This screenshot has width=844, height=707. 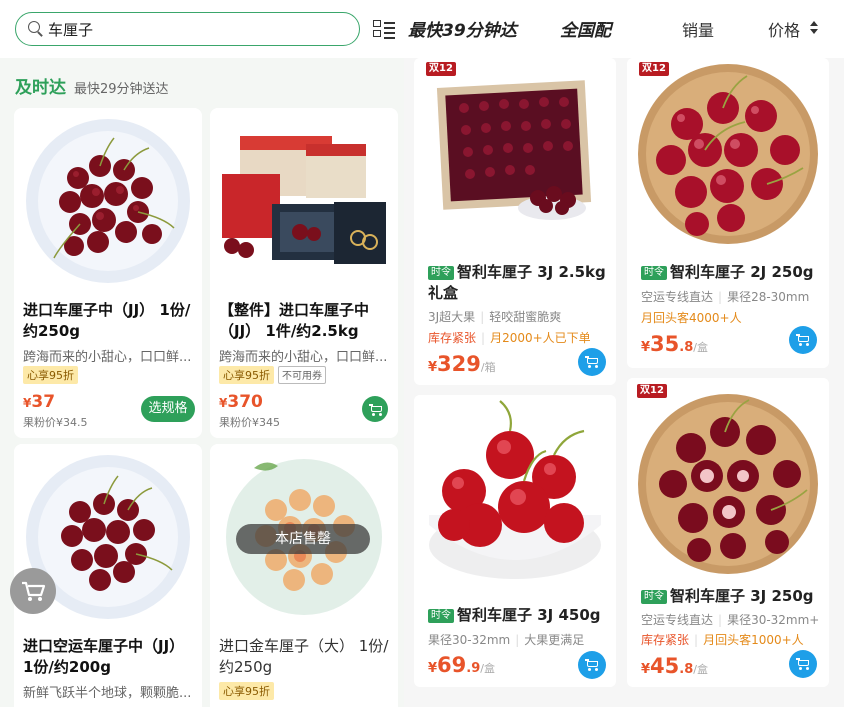 I want to click on stock-warning: 库存紧张, so click(x=452, y=338).